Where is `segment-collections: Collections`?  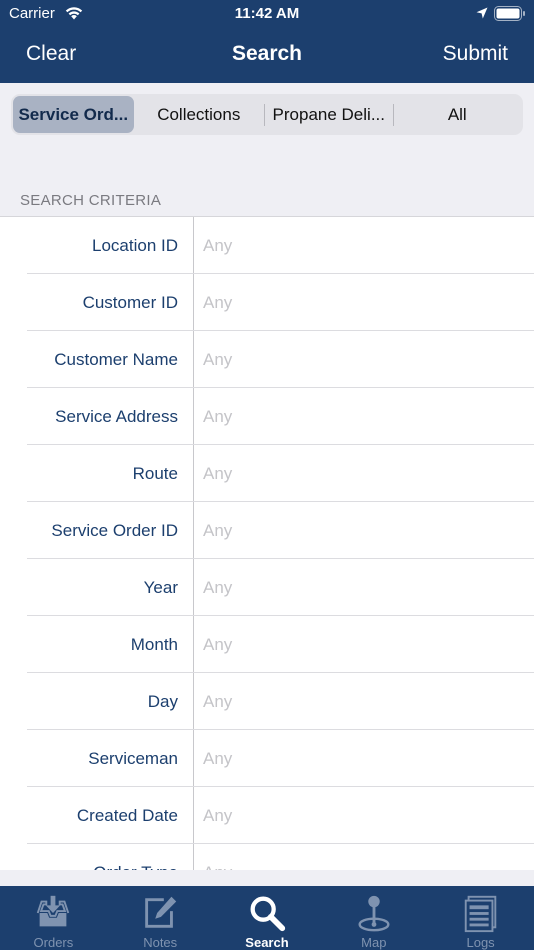
segment-collections: Collections is located at coordinates (199, 114).